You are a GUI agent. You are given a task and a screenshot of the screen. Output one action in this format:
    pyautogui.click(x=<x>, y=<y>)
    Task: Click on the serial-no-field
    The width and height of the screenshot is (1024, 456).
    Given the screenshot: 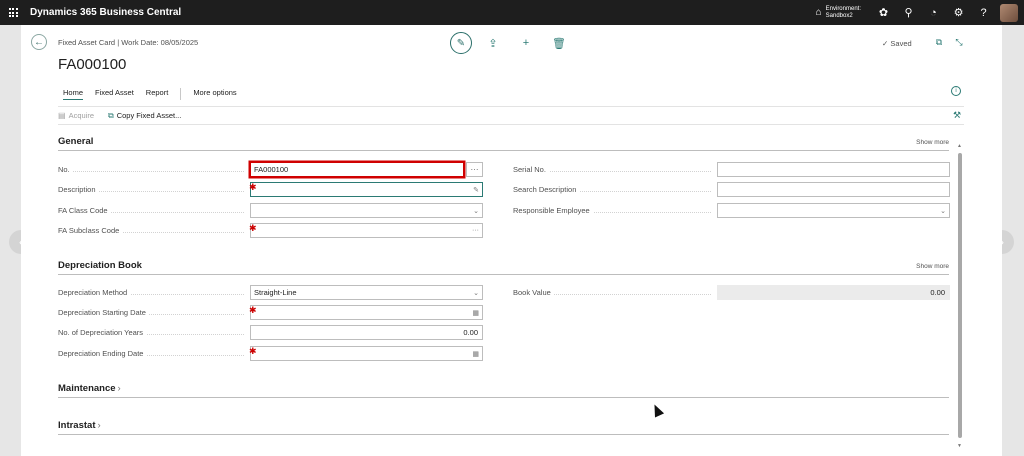 What is the action you would take?
    pyautogui.click(x=833, y=169)
    